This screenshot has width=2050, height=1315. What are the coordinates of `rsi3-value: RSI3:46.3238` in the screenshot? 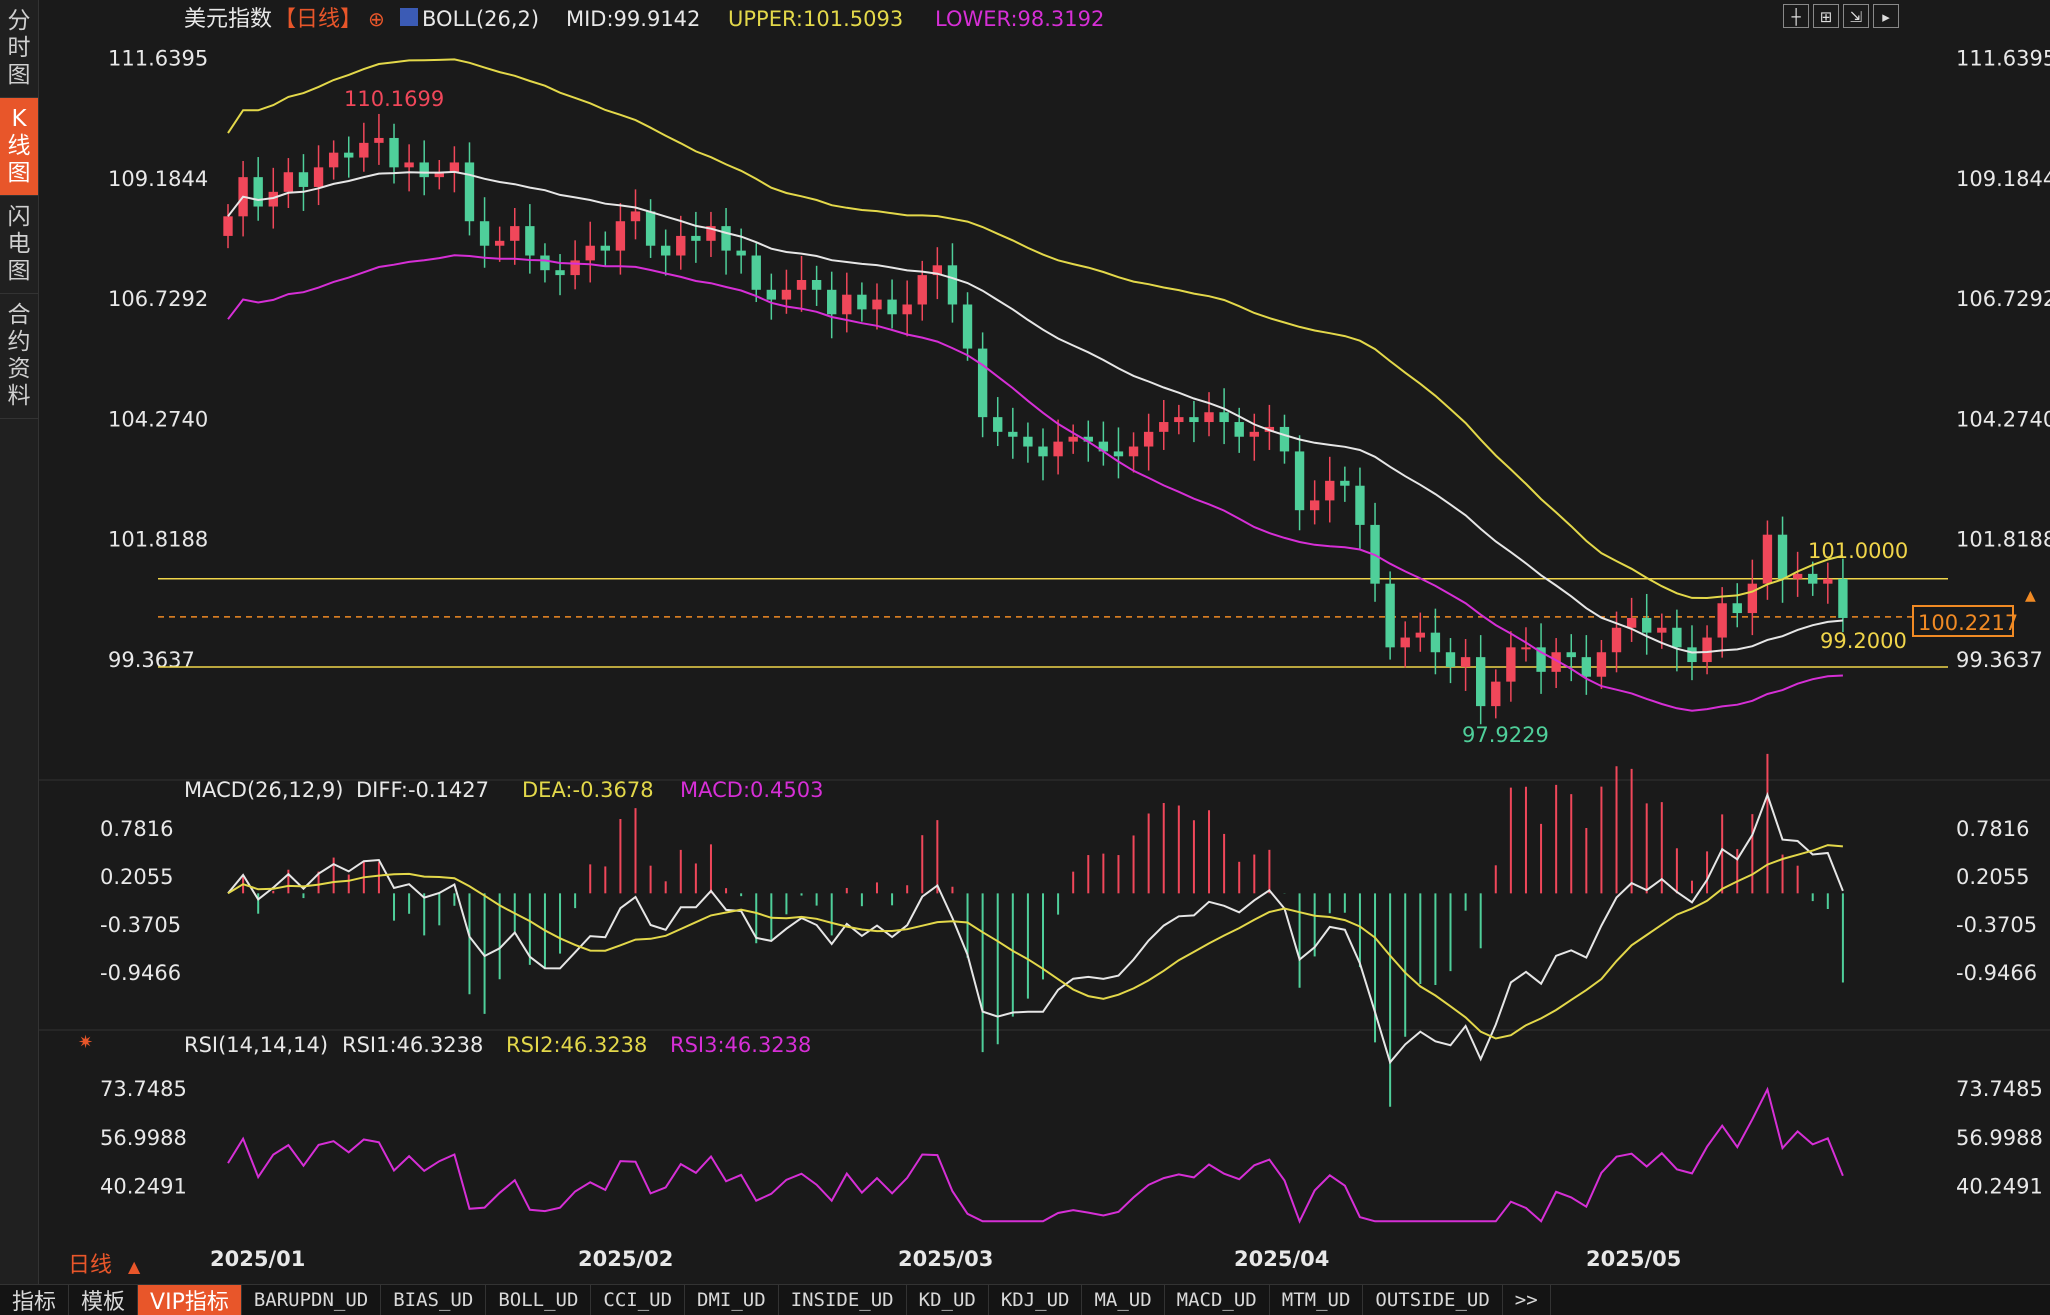 It's located at (740, 1045).